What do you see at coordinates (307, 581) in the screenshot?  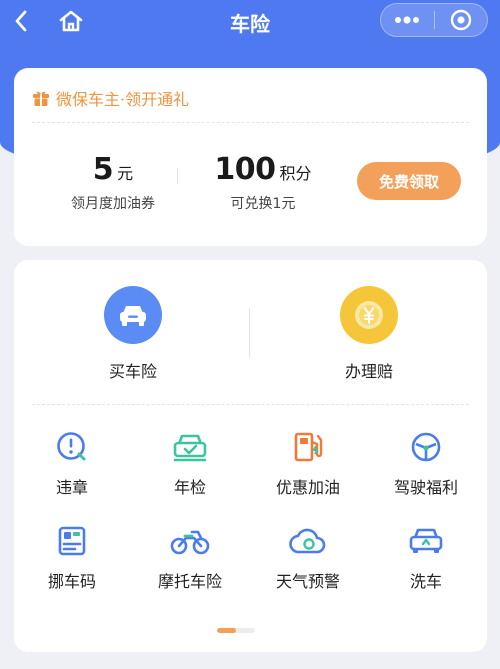 I see `service-label: 天气预警` at bounding box center [307, 581].